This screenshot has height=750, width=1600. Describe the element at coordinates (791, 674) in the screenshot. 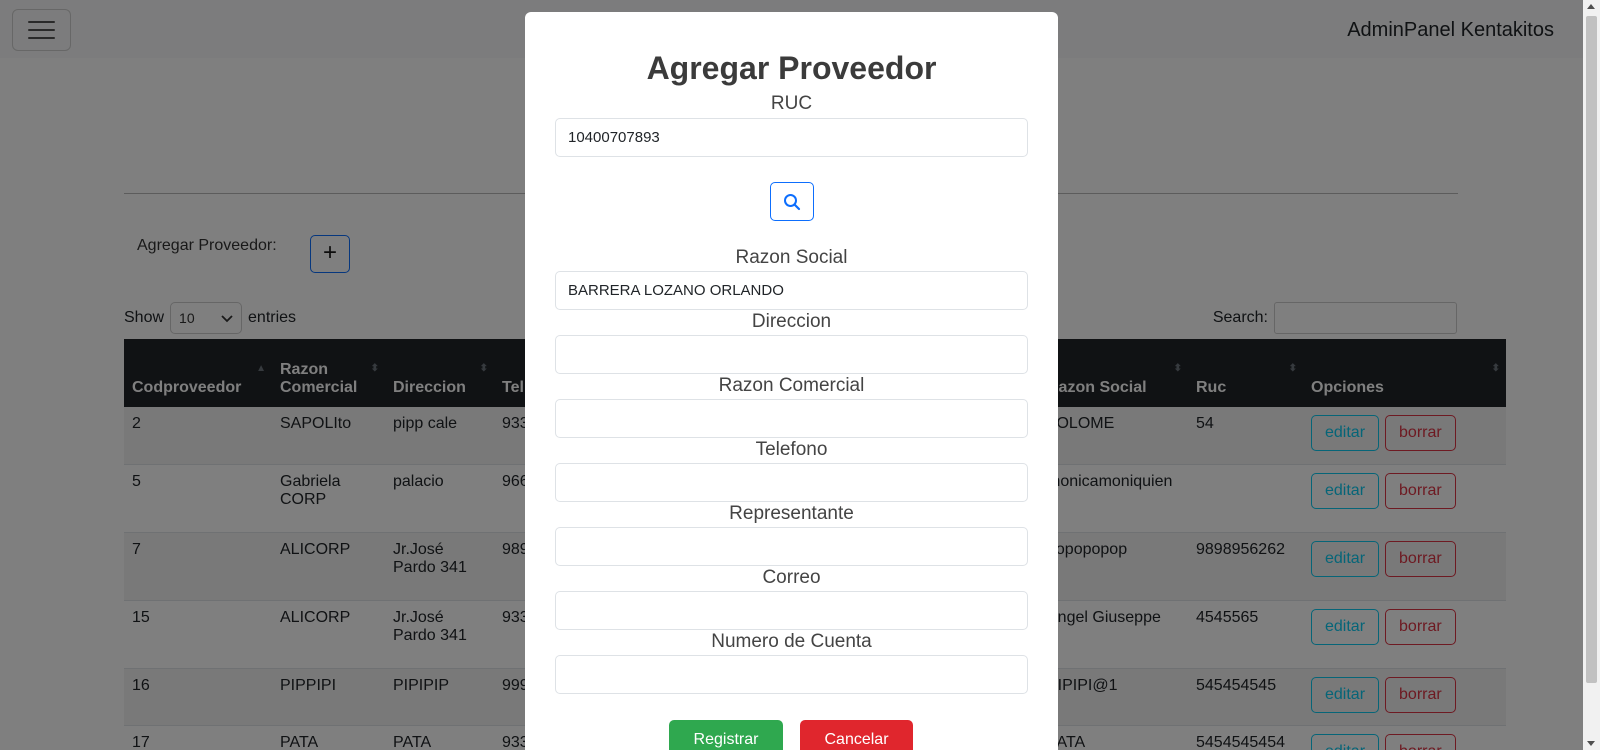

I see `numero-cuenta-input` at that location.